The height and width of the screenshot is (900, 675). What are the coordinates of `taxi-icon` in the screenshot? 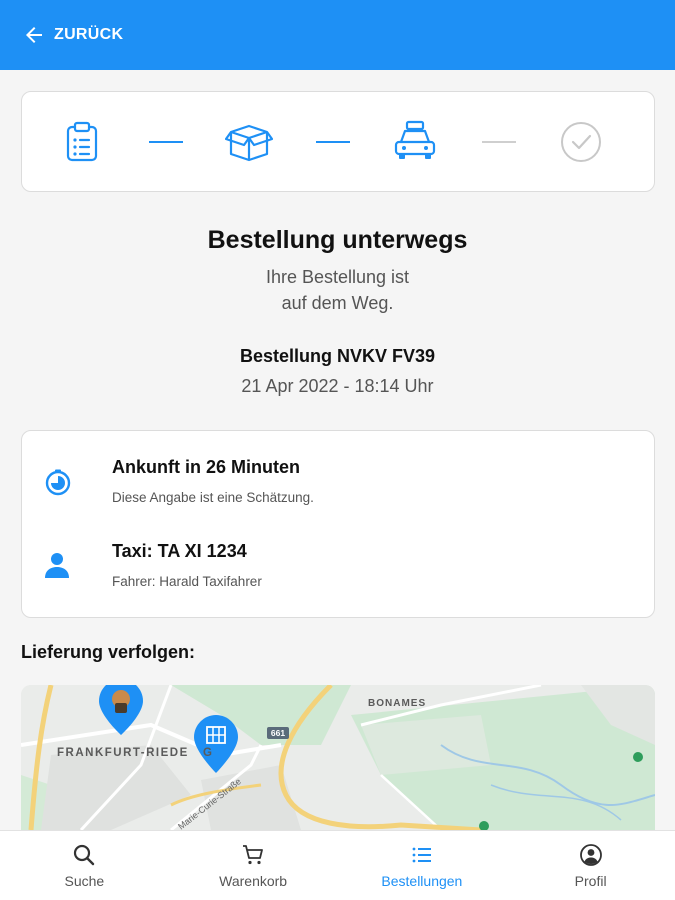 It's located at (415, 139).